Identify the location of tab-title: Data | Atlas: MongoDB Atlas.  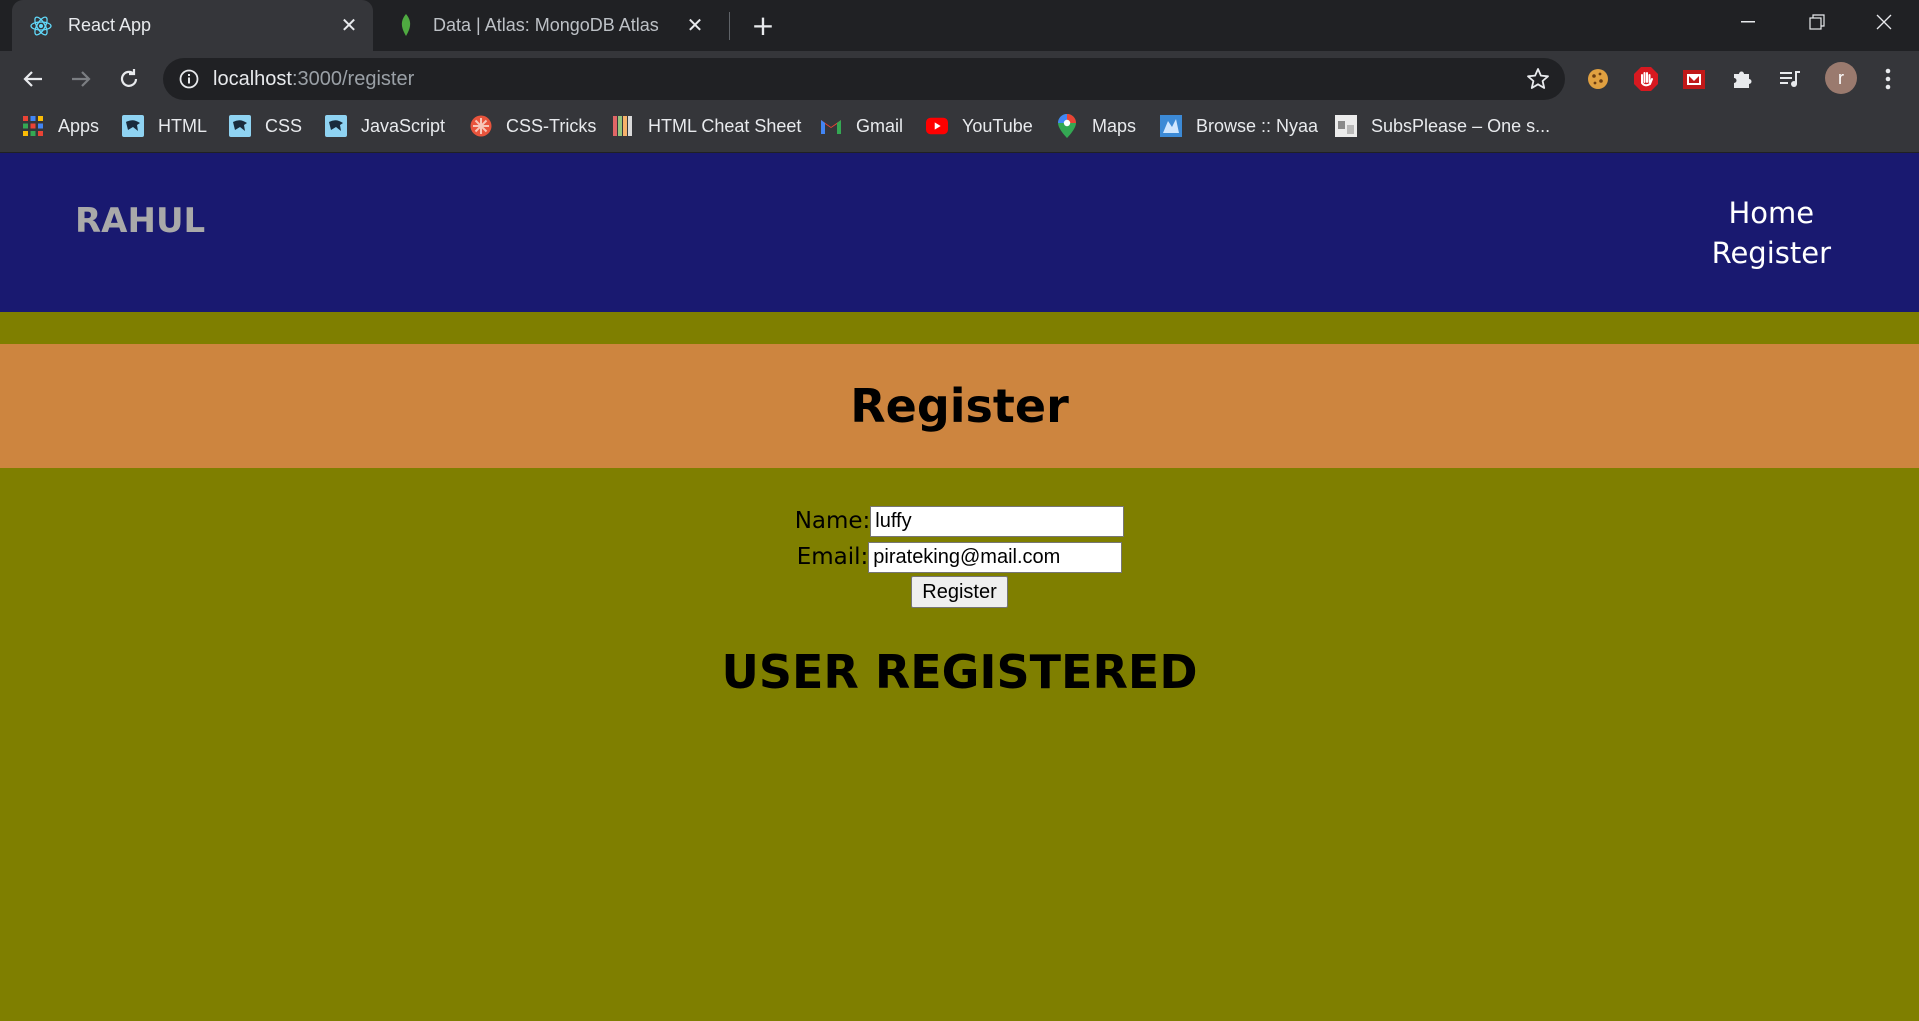
(546, 25).